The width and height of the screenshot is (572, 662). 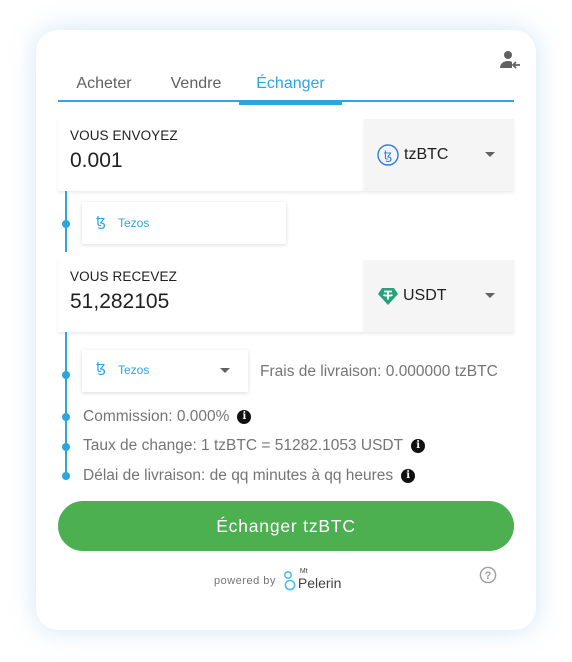 I want to click on help-icon: ?, so click(x=488, y=575).